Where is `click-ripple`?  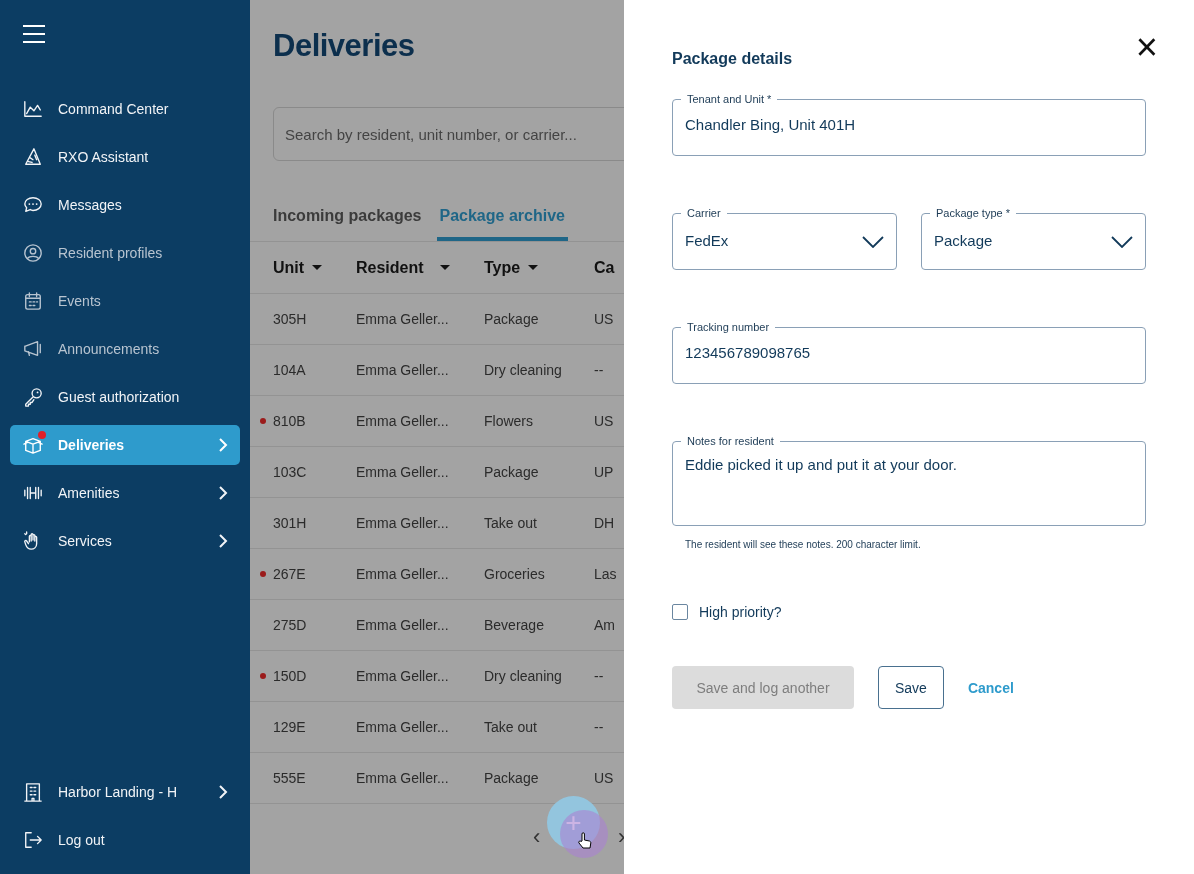 click-ripple is located at coordinates (584, 834).